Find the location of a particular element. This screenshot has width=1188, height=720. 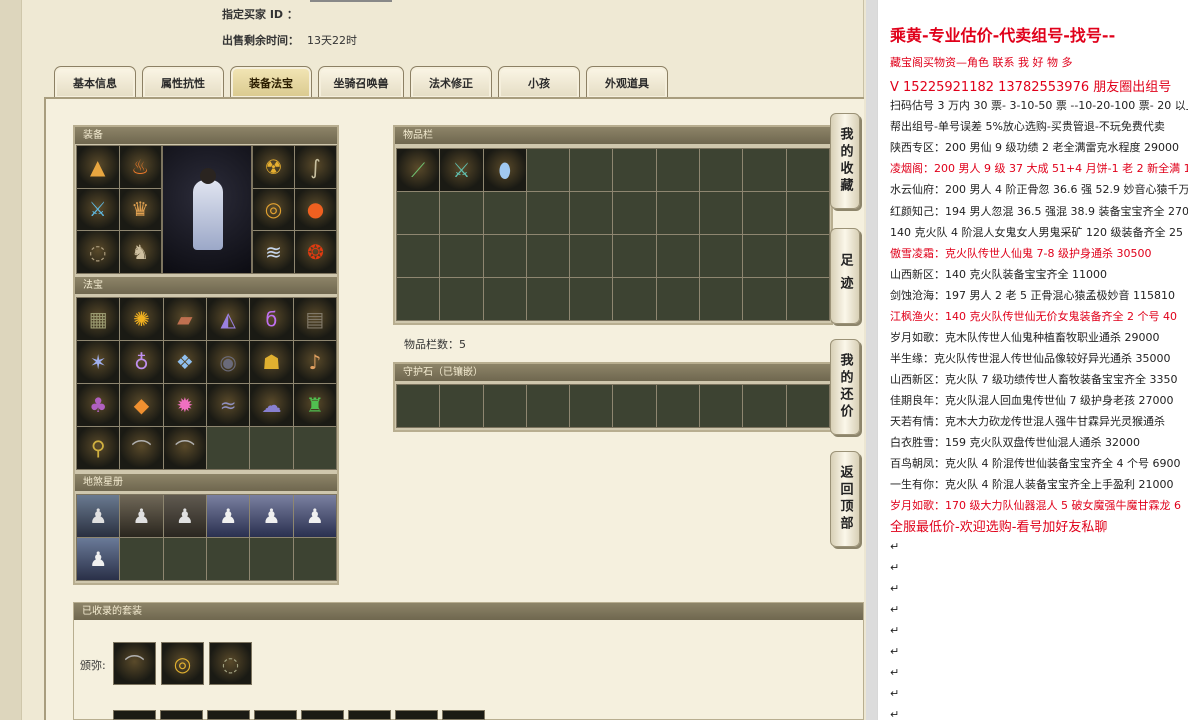

armor-icon: ♨ is located at coordinates (140, 167).